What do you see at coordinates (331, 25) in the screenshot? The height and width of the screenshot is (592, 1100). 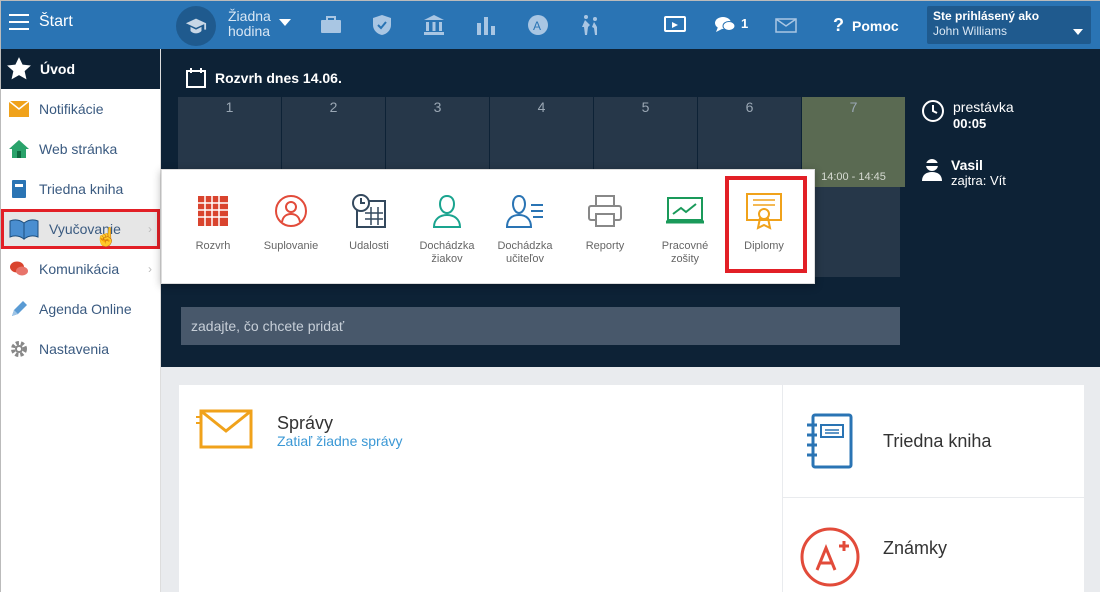 I see `briefcase-icon` at bounding box center [331, 25].